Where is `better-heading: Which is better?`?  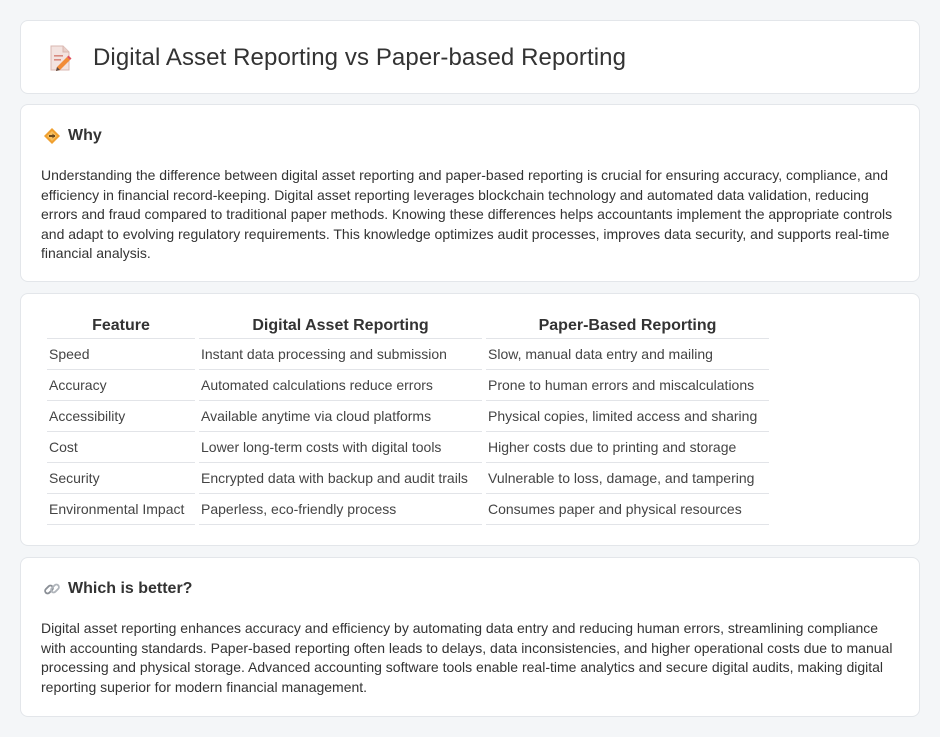
better-heading: Which is better? is located at coordinates (117, 589).